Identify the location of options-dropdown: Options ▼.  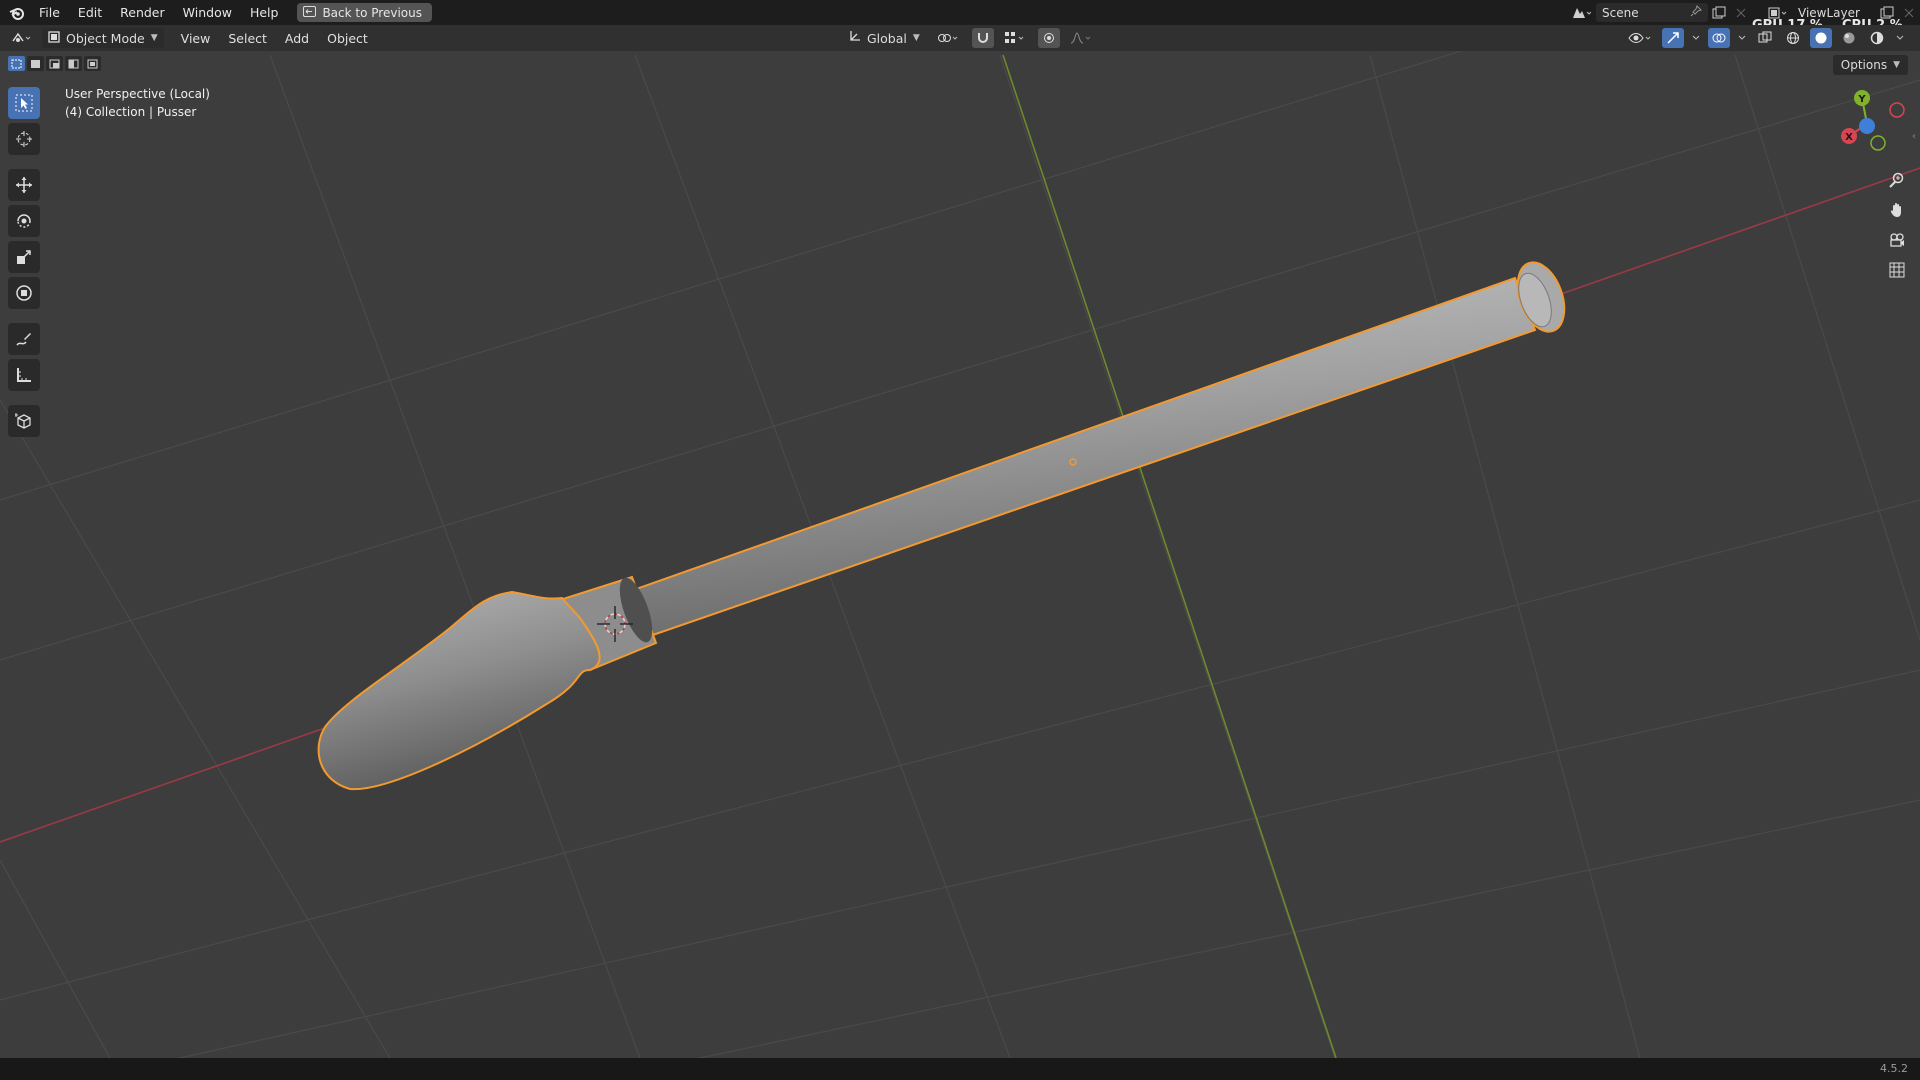
(1870, 65).